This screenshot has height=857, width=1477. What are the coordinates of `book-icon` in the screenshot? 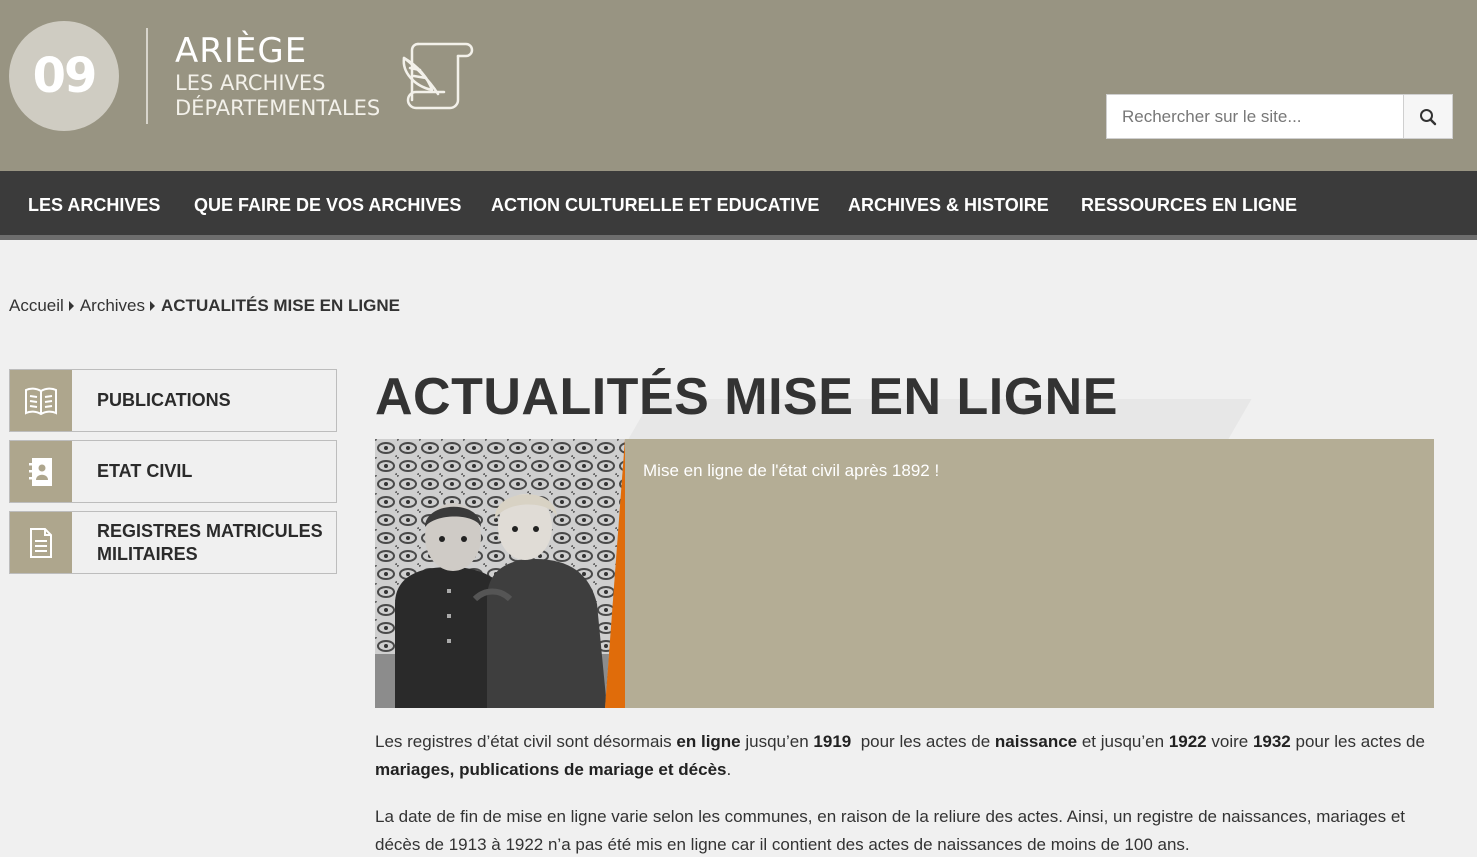 It's located at (41, 401).